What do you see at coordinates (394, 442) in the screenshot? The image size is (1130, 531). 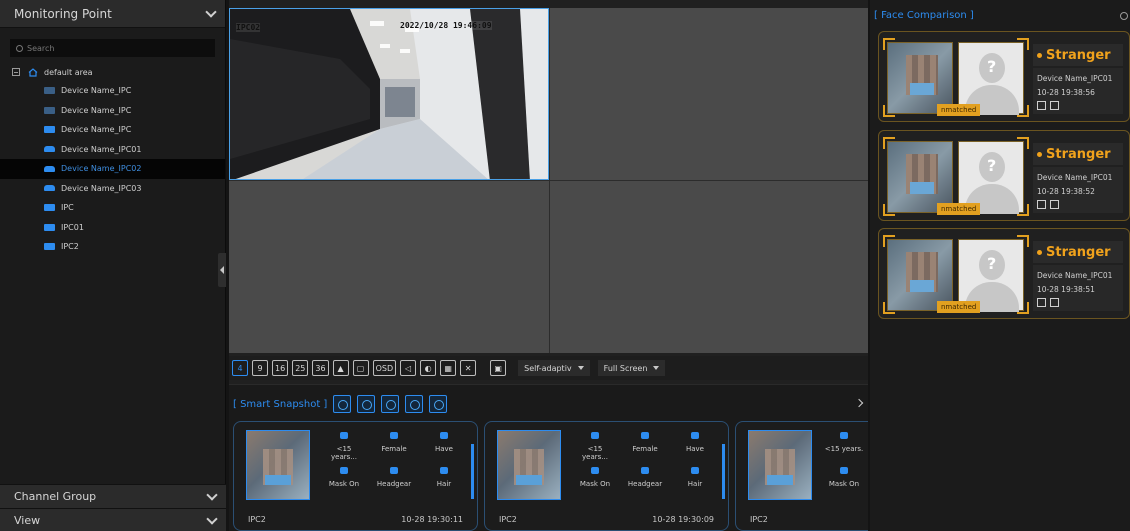 I see `attr-gender: Female` at bounding box center [394, 442].